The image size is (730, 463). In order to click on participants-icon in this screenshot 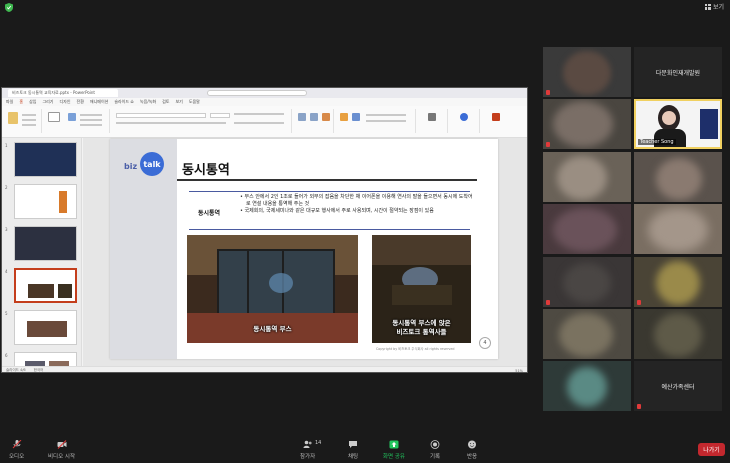, I will do `click(307, 444)`.